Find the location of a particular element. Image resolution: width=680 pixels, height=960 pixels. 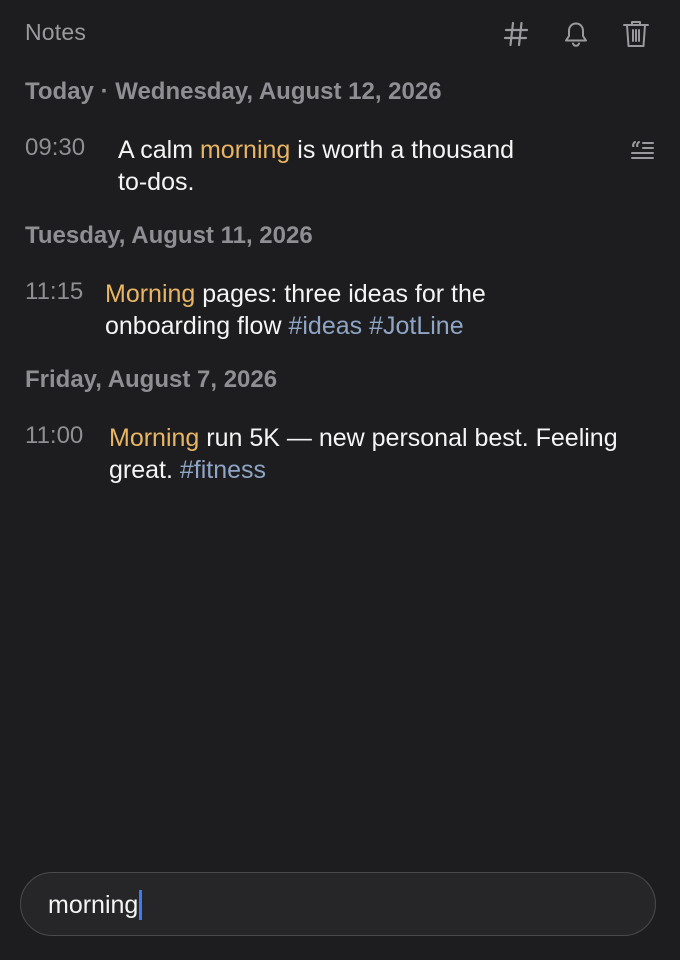

note-text-segment: great. is located at coordinates (144, 470).